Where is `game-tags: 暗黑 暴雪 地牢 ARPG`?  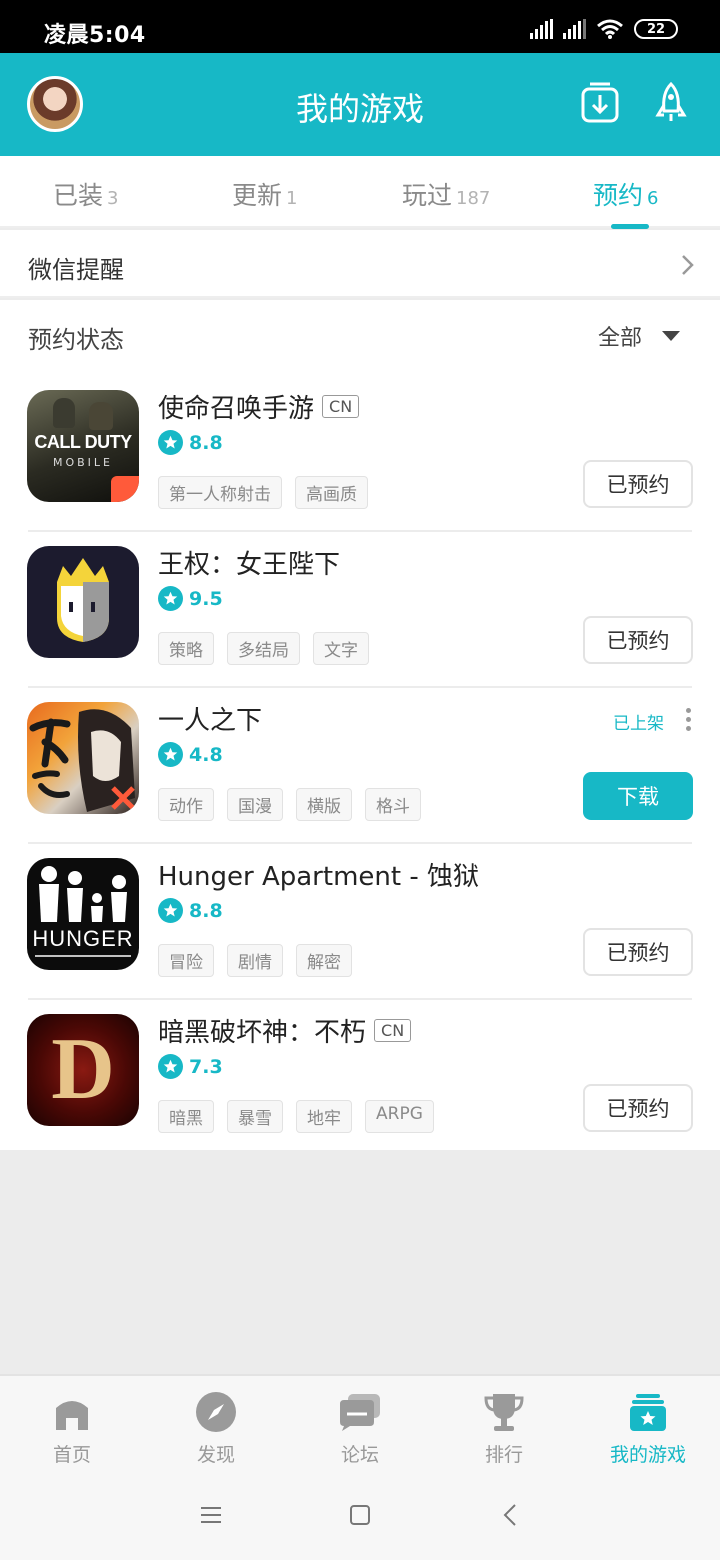 game-tags: 暗黑 暴雪 地牢 ARPG is located at coordinates (296, 1116).